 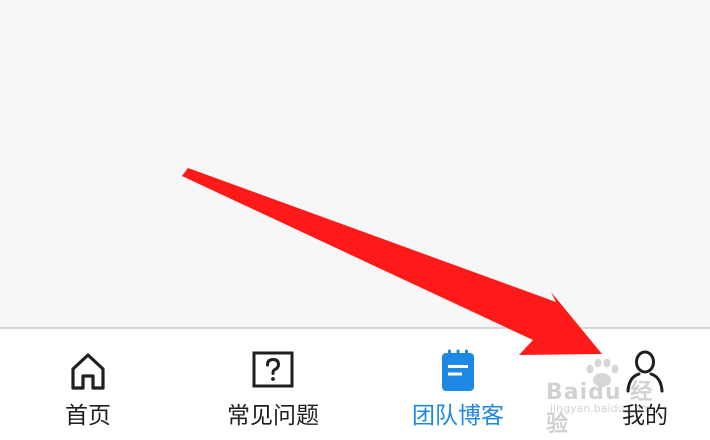 I want to click on user-icon, so click(x=645, y=371).